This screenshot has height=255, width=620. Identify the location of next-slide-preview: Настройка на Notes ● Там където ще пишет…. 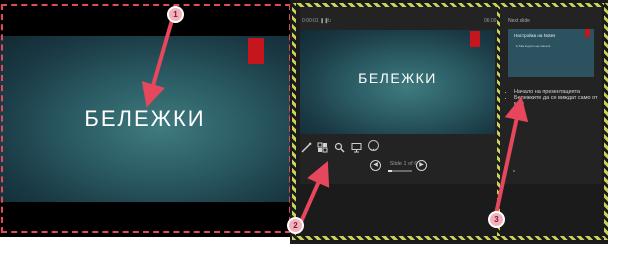
(551, 53).